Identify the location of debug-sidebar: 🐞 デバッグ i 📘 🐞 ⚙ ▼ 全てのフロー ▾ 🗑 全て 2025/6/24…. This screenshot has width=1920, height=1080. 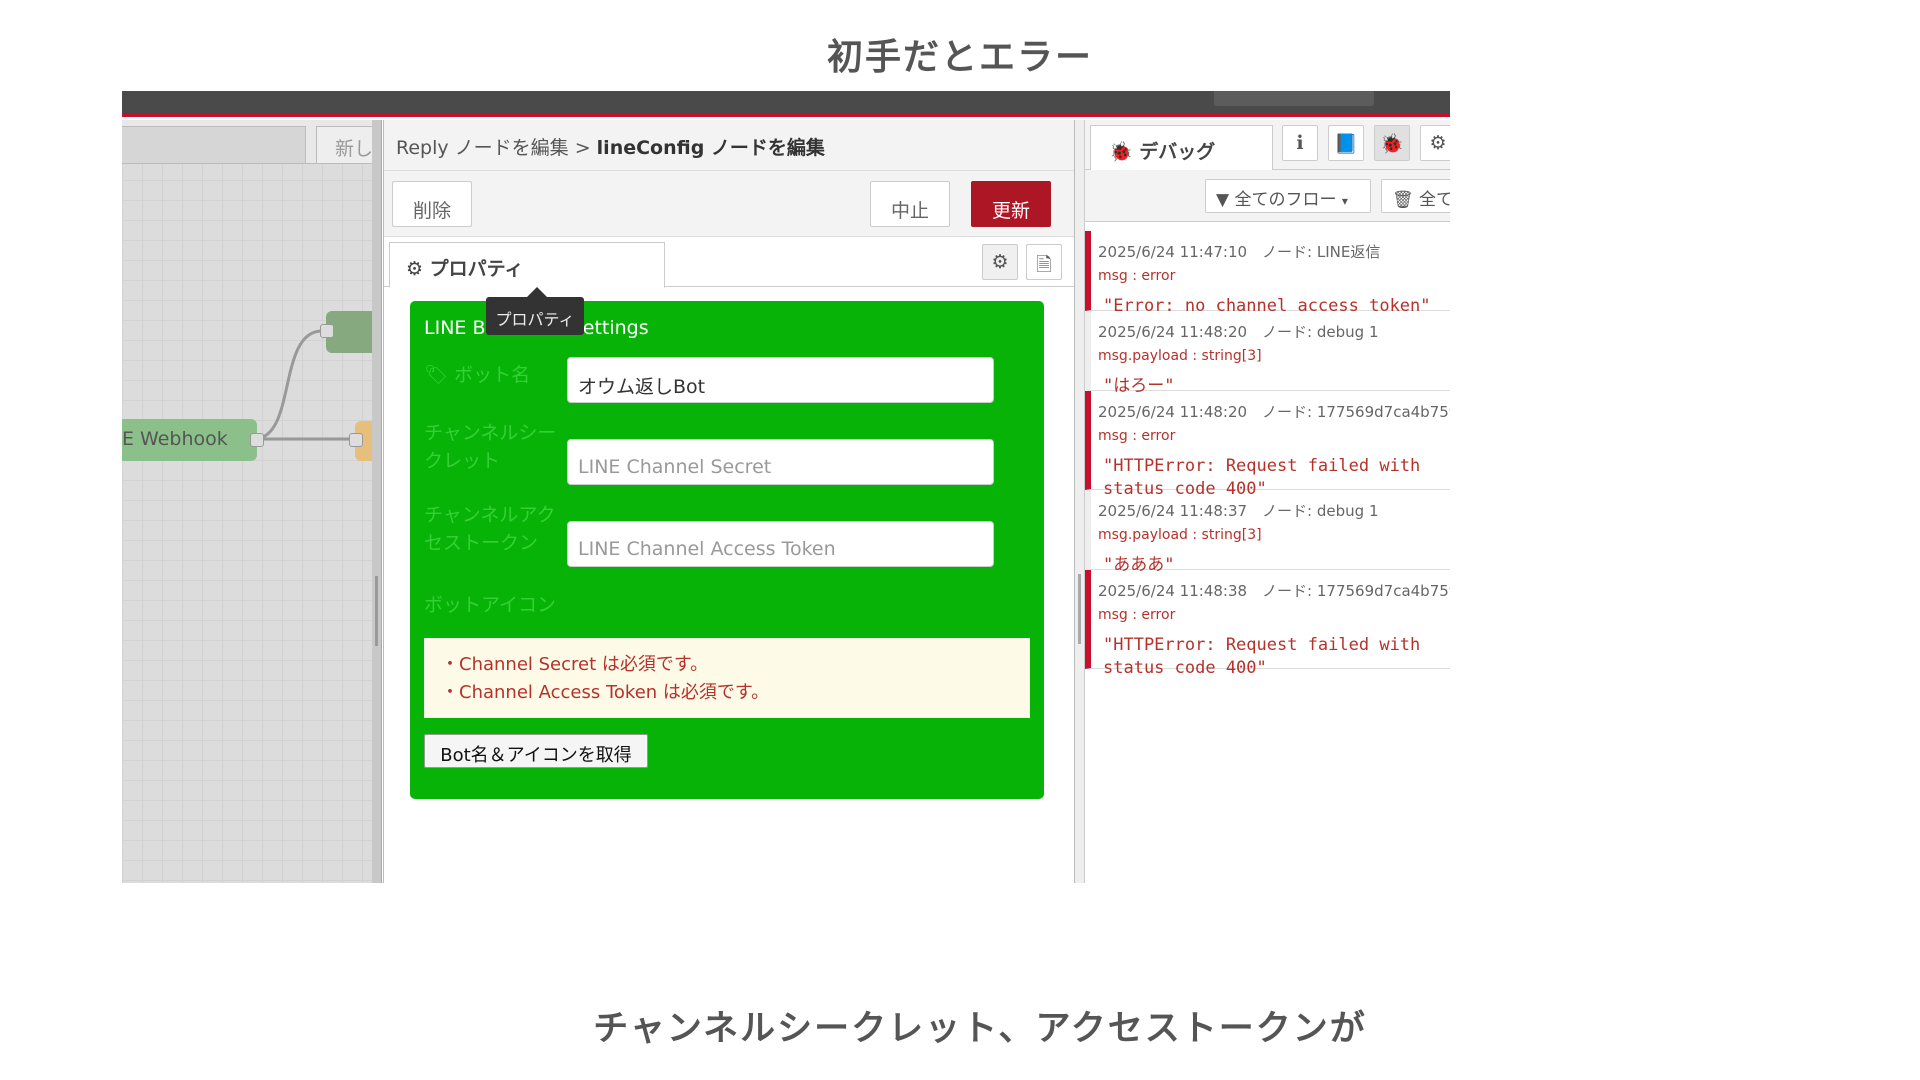
(1267, 501).